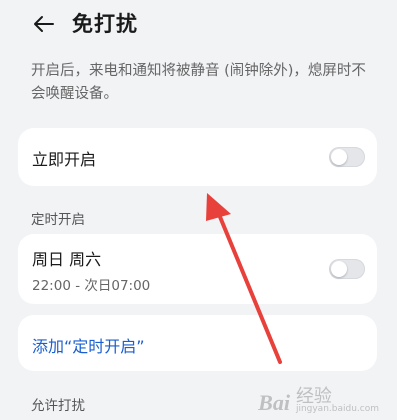 The height and width of the screenshot is (420, 397). Describe the element at coordinates (244, 278) in the screenshot. I see `annotation-arrow-icon` at that location.